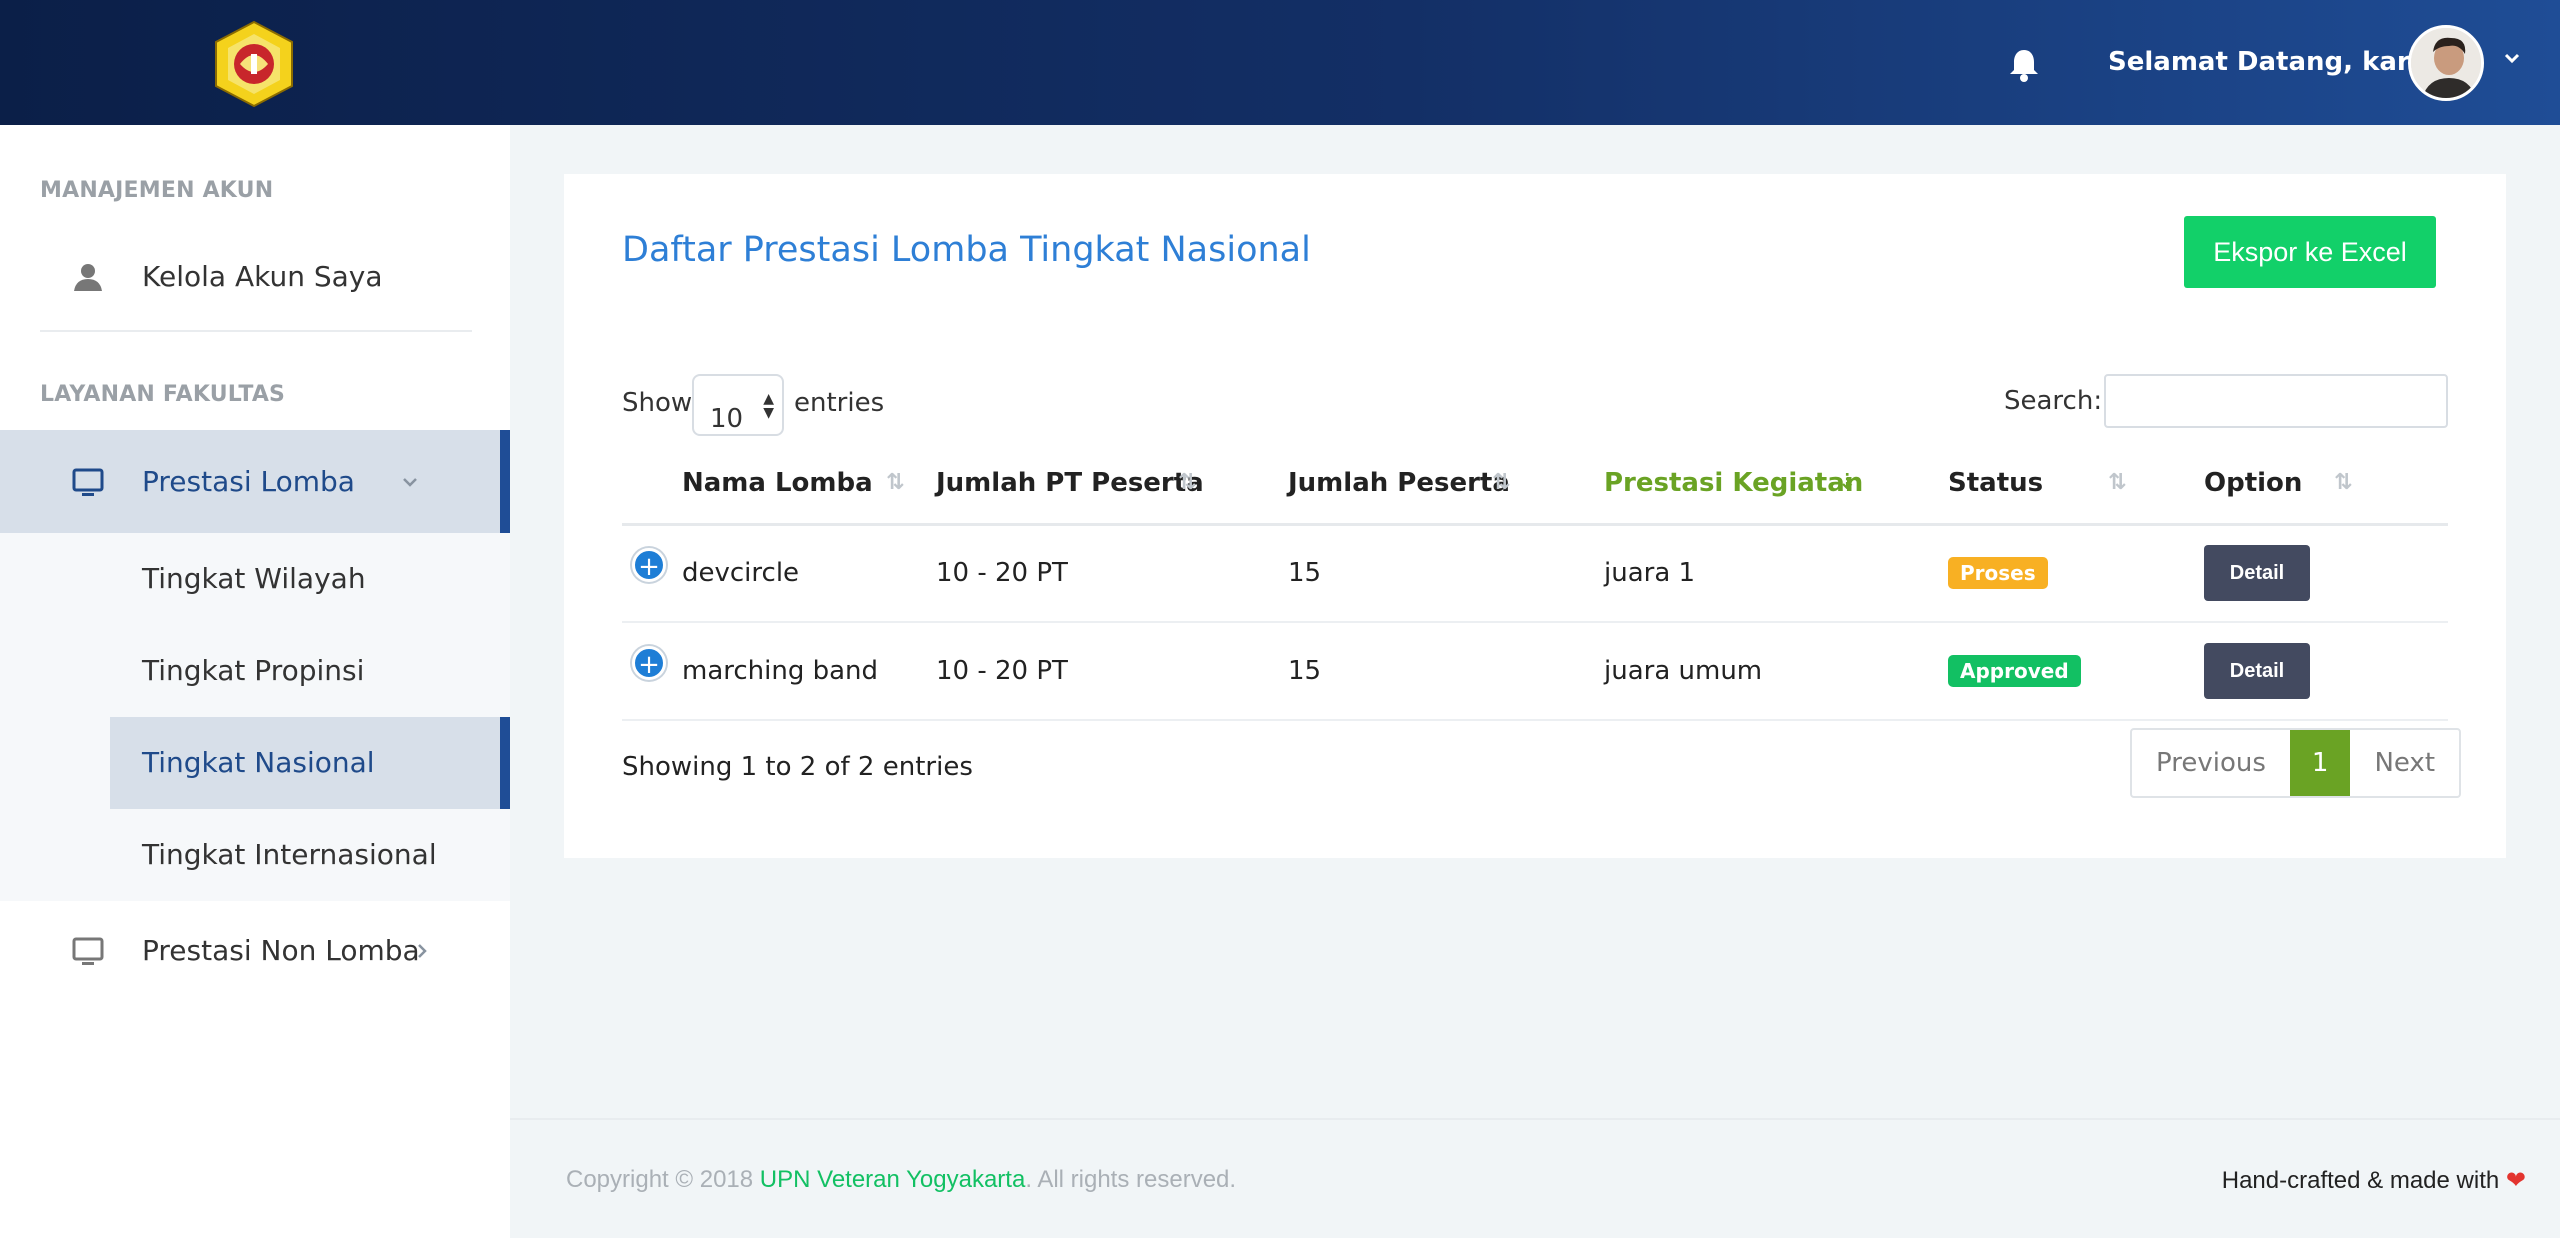 The image size is (2560, 1238). I want to click on sidebar-subitem-propinsi: Tingkat Propinsi, so click(310, 671).